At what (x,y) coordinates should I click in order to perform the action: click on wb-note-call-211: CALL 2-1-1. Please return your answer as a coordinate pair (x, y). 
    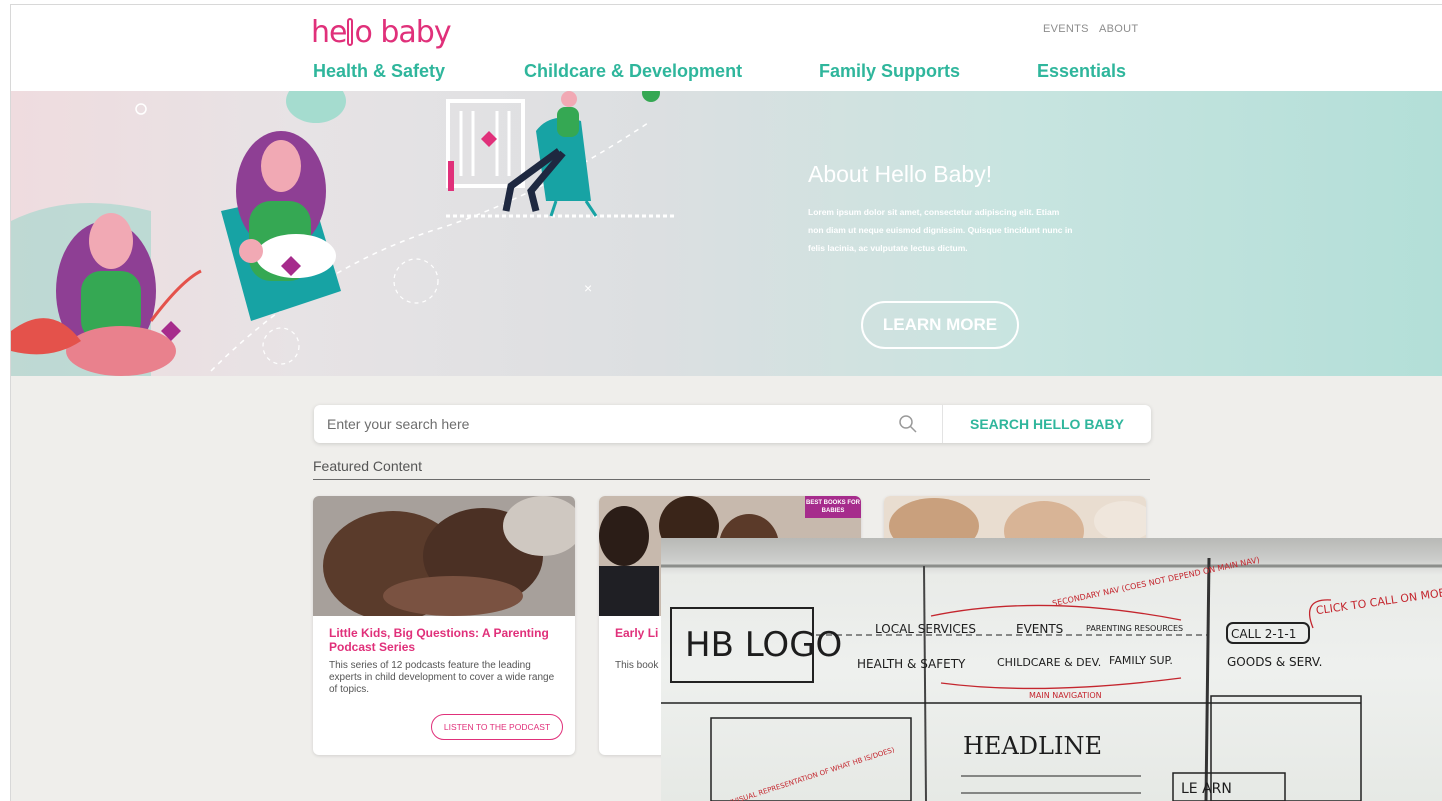
    Looking at the image, I should click on (1263, 634).